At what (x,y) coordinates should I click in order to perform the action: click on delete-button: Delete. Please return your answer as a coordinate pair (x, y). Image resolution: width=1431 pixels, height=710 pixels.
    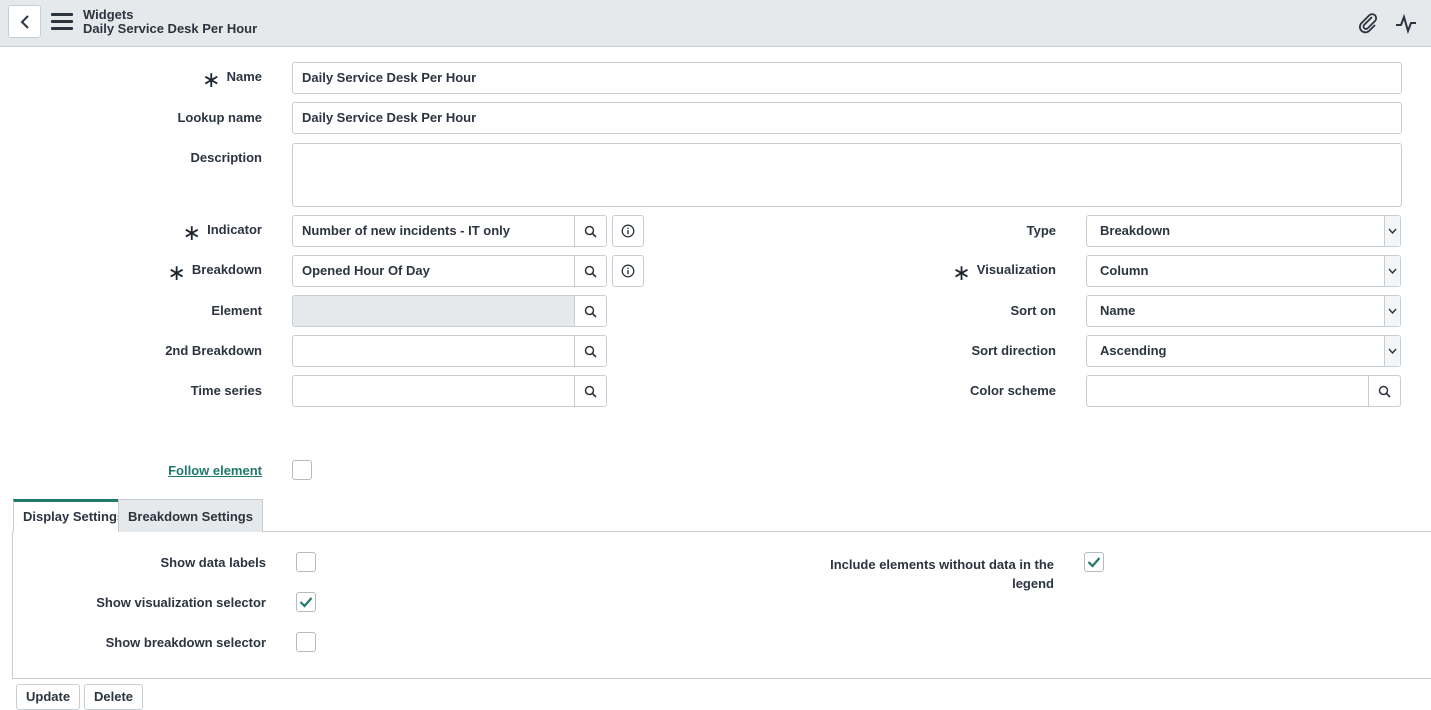
    Looking at the image, I should click on (114, 697).